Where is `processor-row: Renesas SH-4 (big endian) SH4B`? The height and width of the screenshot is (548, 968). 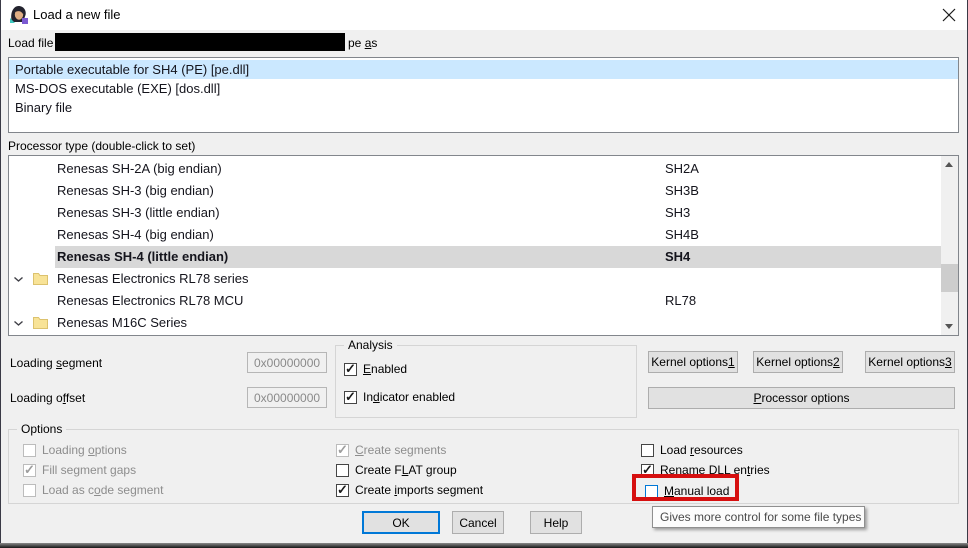
processor-row: Renesas SH-4 (big endian) SH4B is located at coordinates (483, 235).